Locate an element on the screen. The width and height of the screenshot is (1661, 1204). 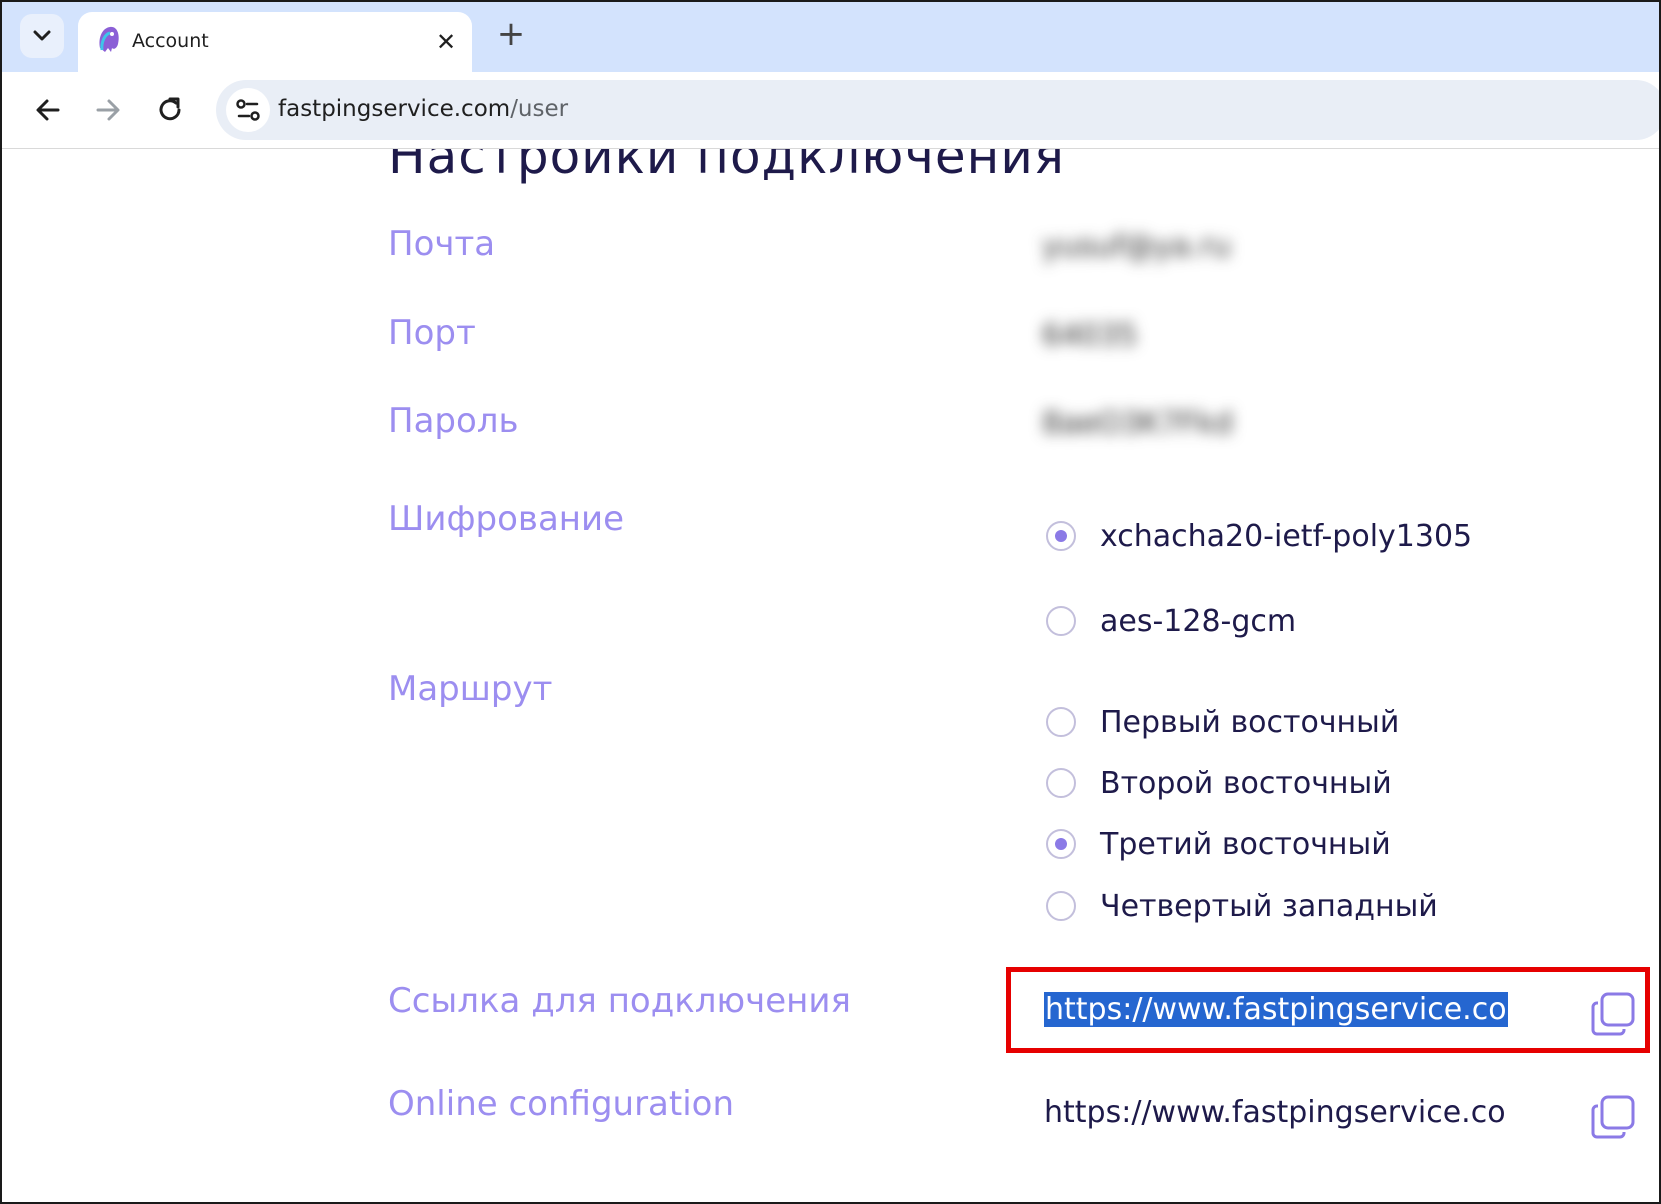
port-label: Порт is located at coordinates (432, 333).